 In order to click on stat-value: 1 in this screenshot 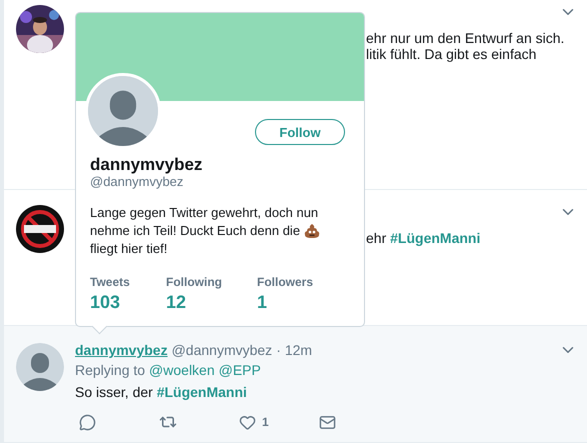, I will do `click(262, 302)`.